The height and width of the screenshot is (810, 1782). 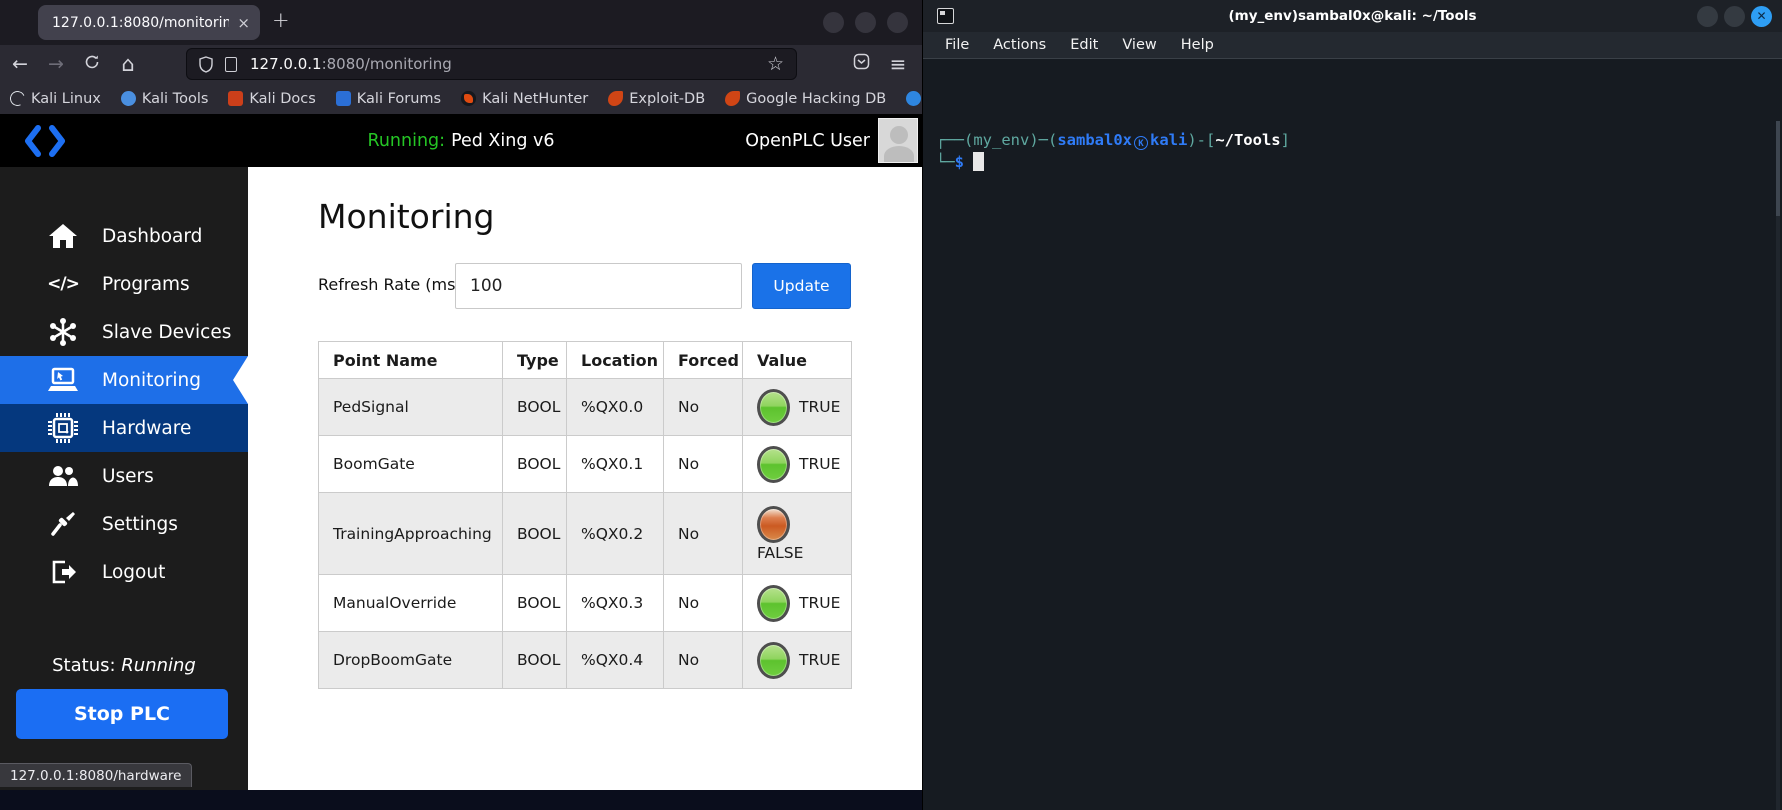 I want to click on network-nodes-icon, so click(x=63, y=332).